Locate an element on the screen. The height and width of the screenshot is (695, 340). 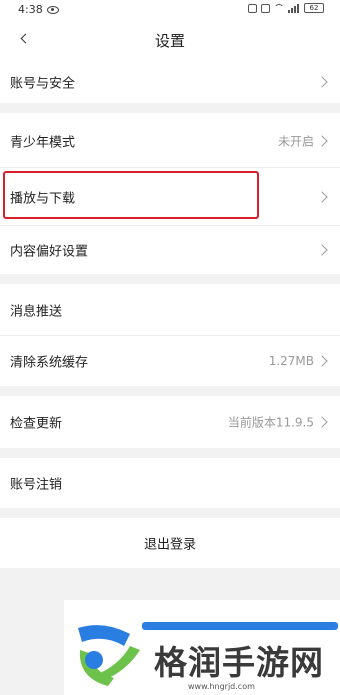
brand-url: www.hngrjd.com is located at coordinates (221, 686).